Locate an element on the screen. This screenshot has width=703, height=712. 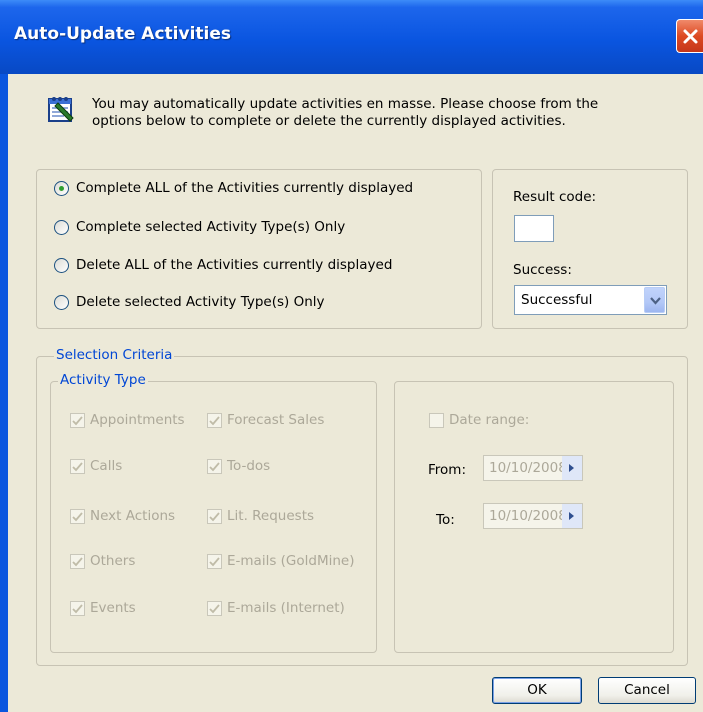
checkbox-label: E-mails (GoldMine) is located at coordinates (291, 561).